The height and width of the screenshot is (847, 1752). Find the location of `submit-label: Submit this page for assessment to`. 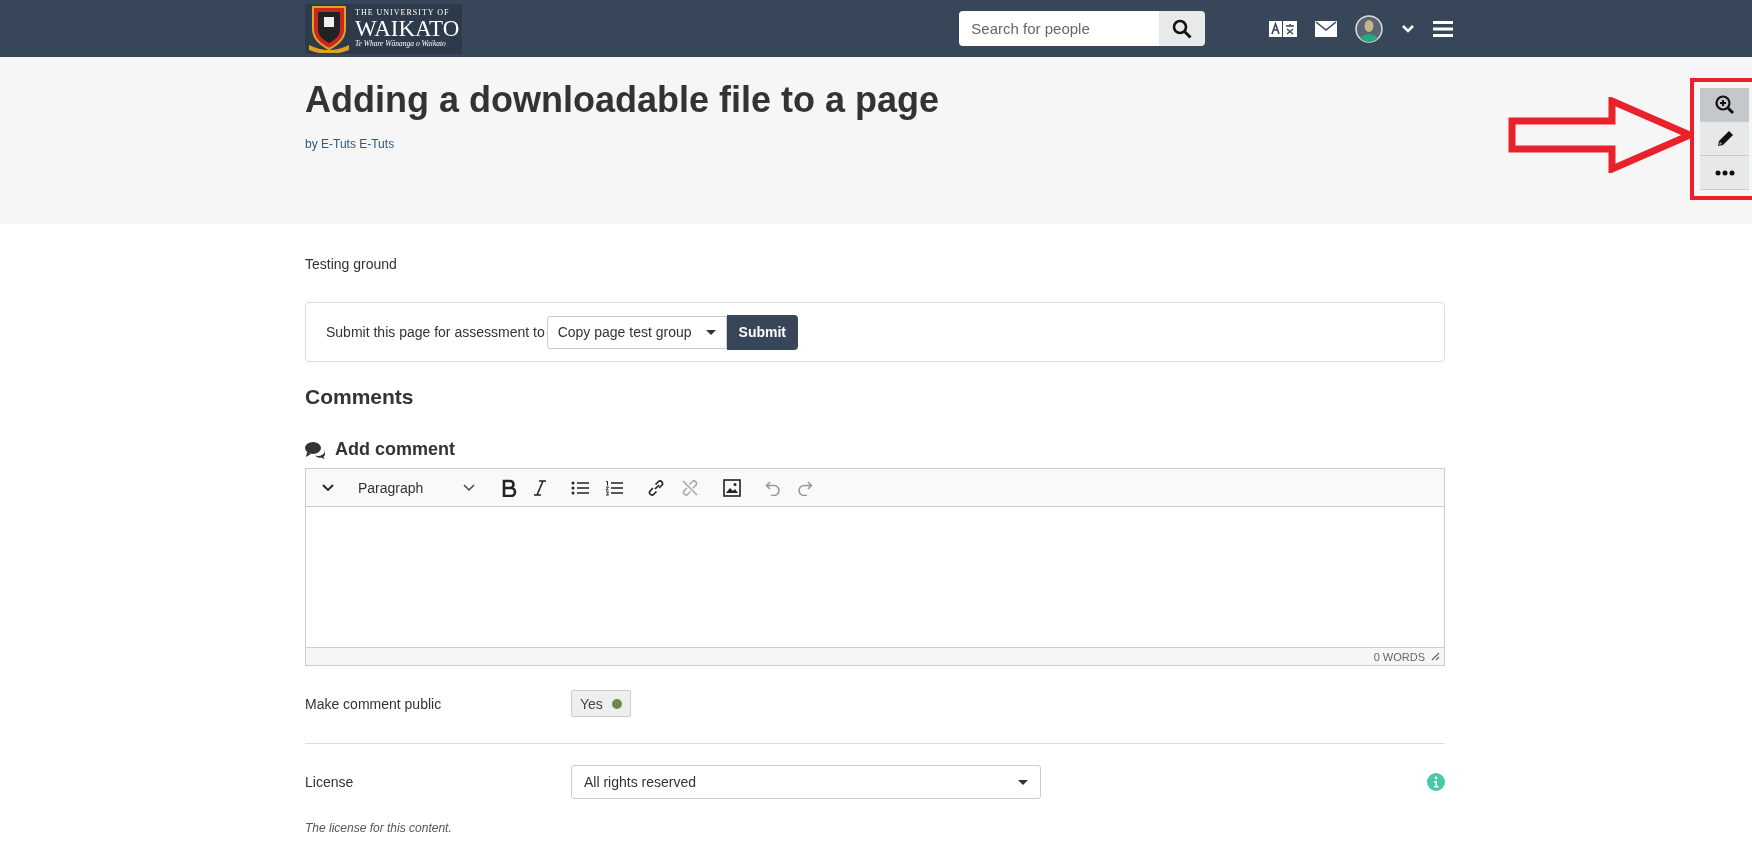

submit-label: Submit this page for assessment to is located at coordinates (435, 332).